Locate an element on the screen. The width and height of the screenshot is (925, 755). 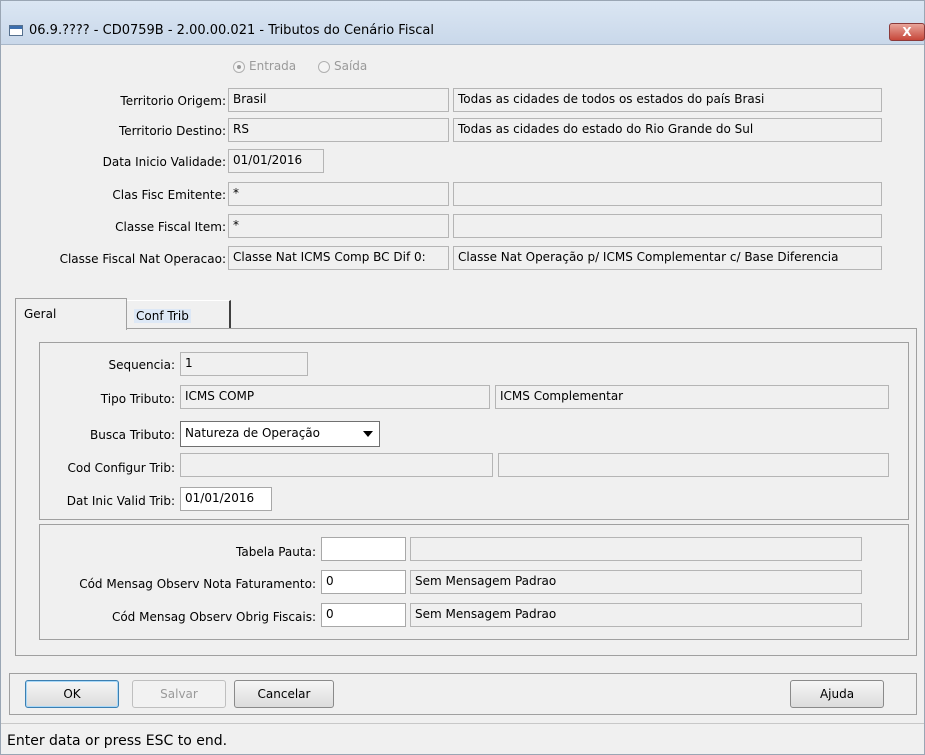
ok-button: OK is located at coordinates (72, 694).